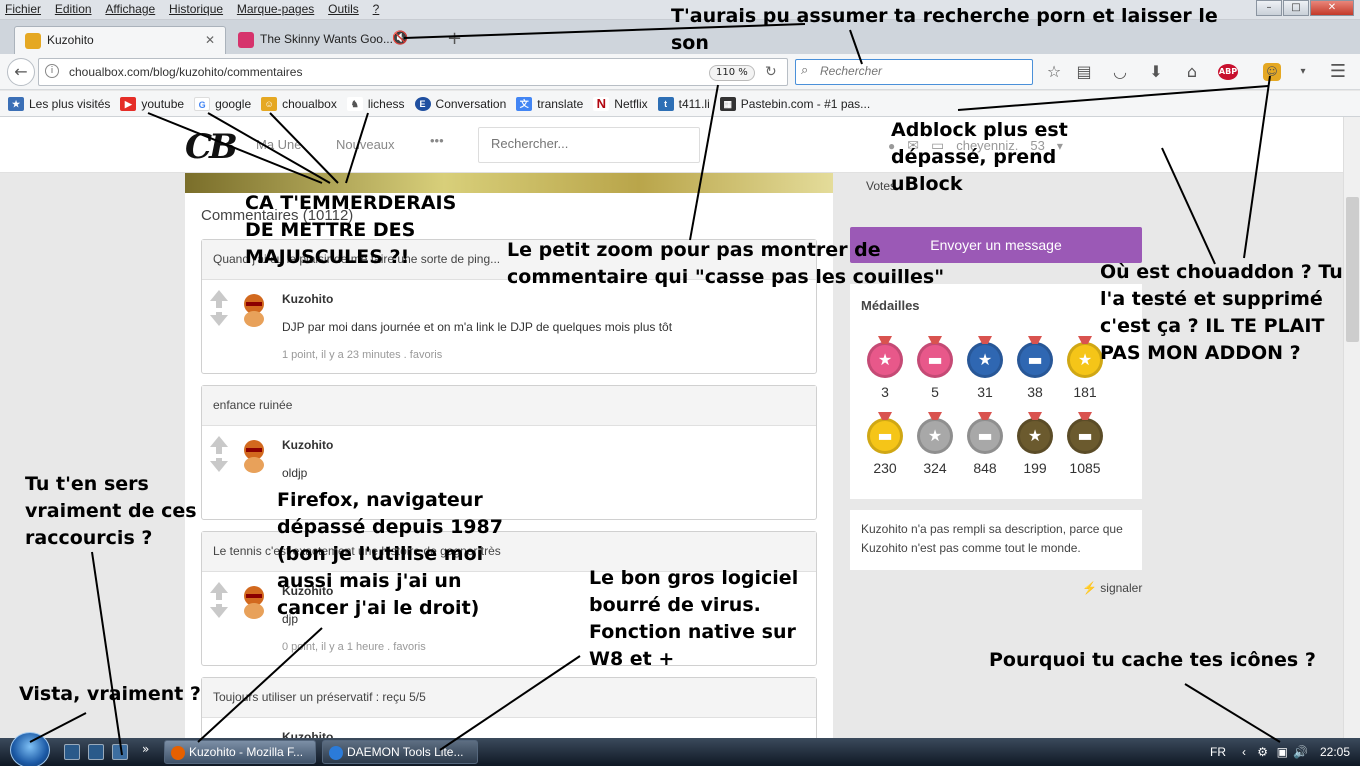 Image resolution: width=1360 pixels, height=766 pixels. Describe the element at coordinates (460, 103) in the screenshot. I see `bookmark-conversation: E Conversation` at that location.